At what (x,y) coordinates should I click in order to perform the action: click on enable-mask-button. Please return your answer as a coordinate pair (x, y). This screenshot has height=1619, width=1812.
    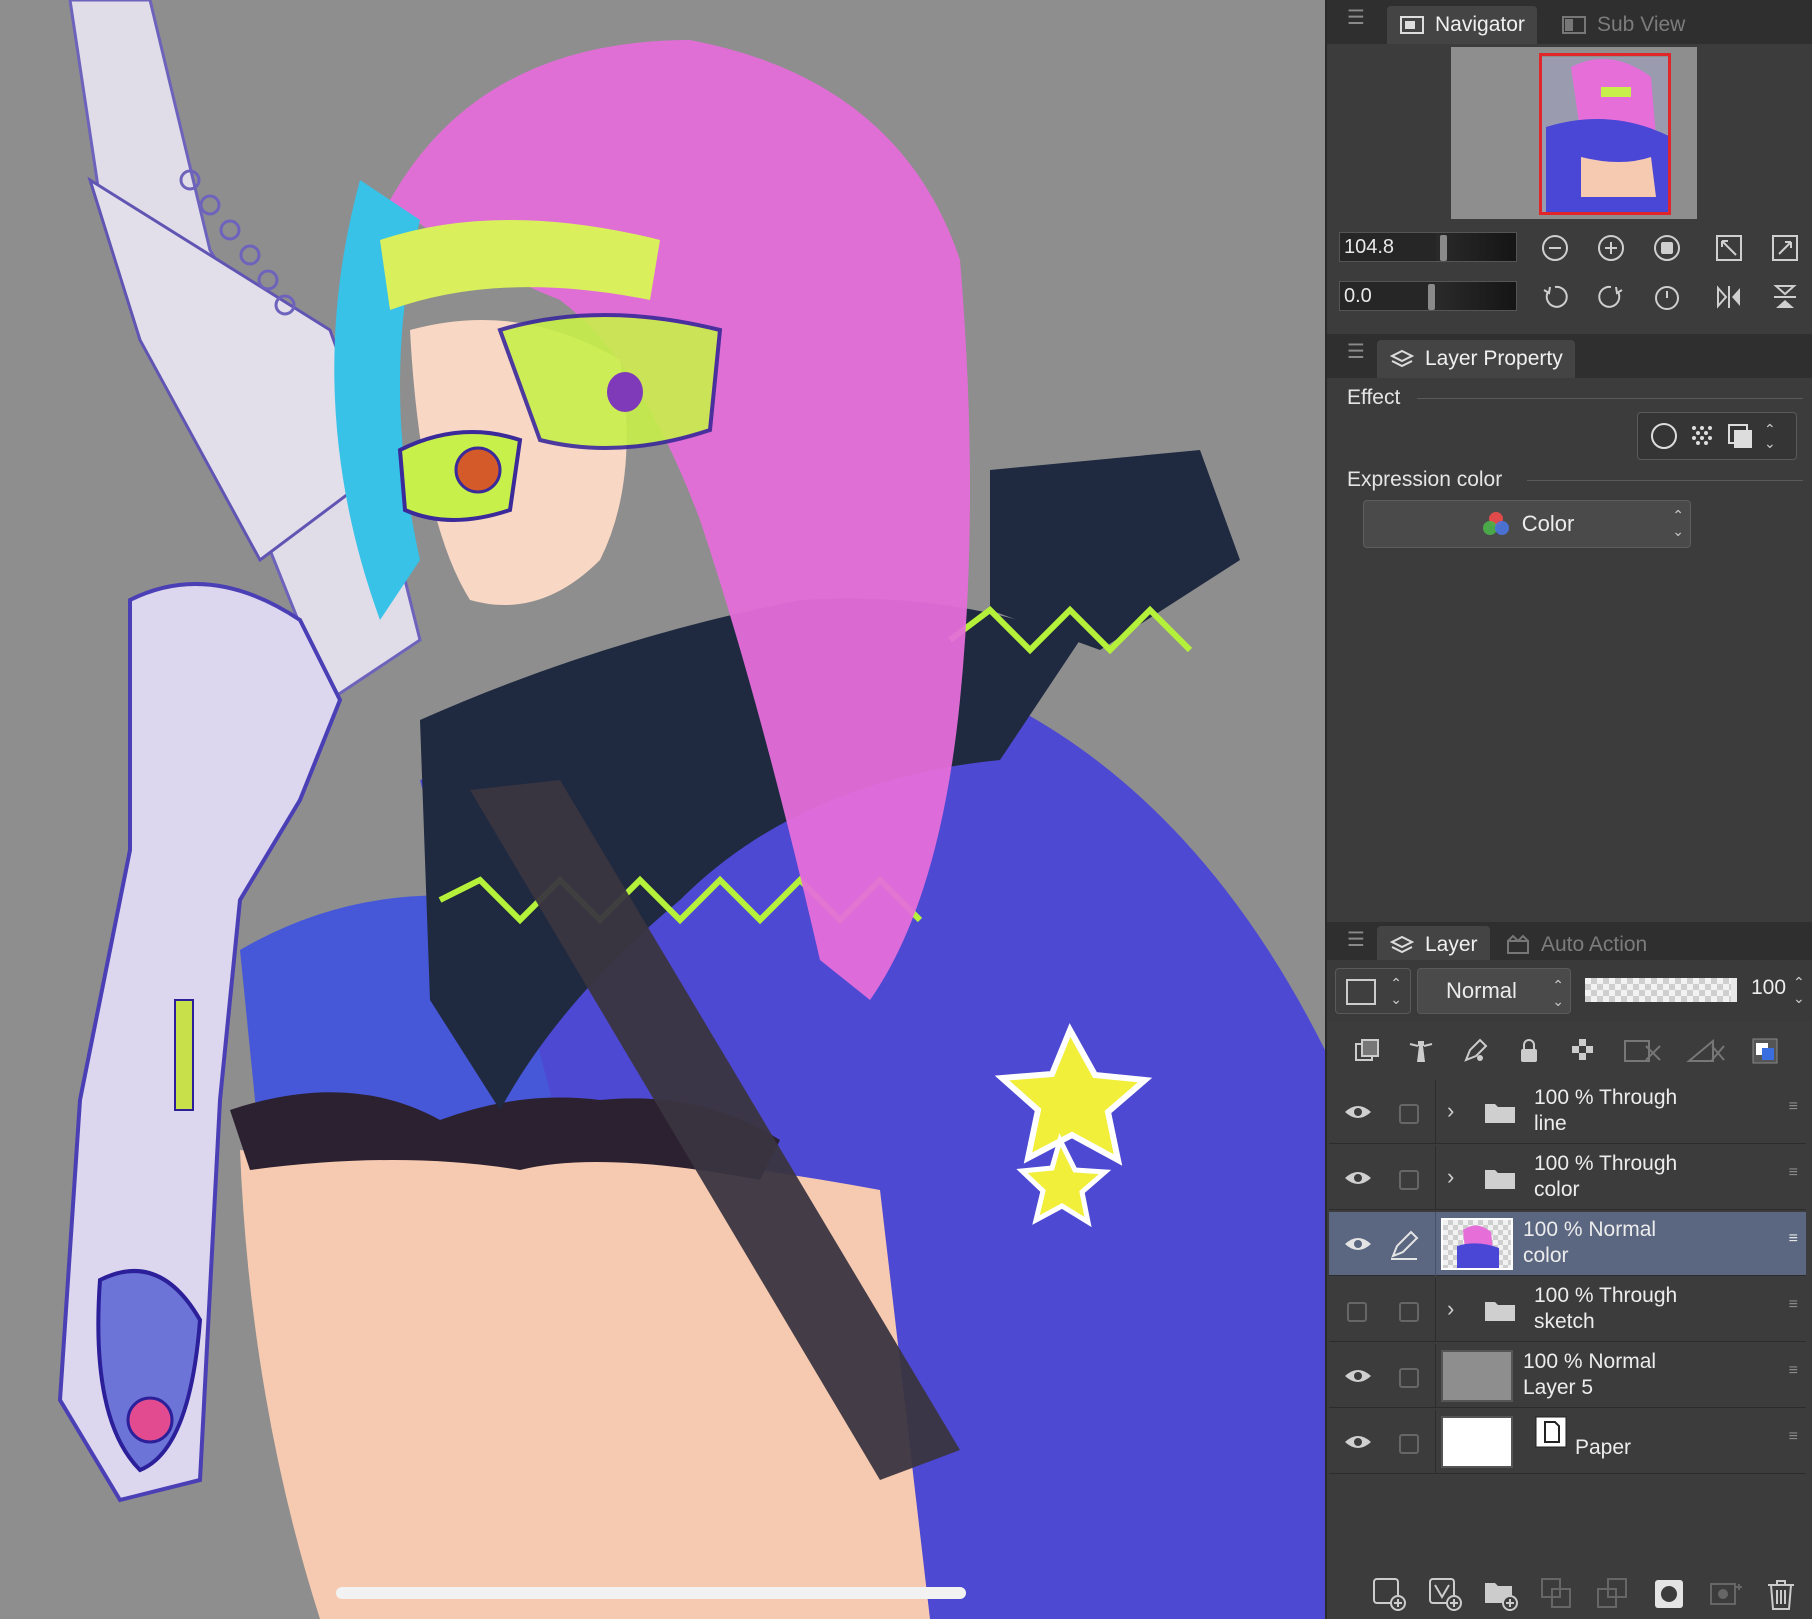
    Looking at the image, I should click on (1642, 1051).